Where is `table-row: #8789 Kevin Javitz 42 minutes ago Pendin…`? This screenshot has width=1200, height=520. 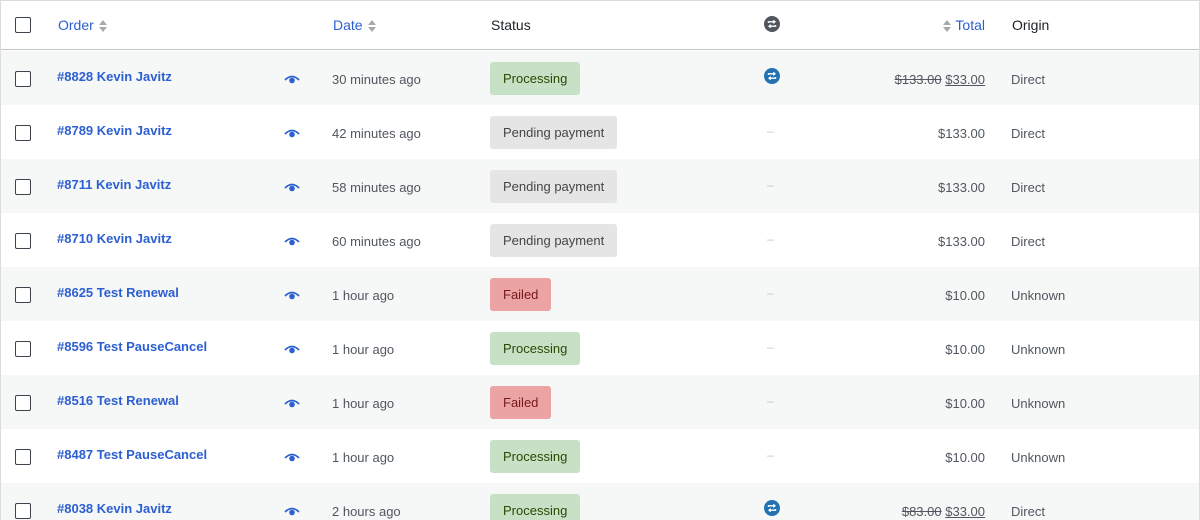
table-row: #8789 Kevin Javitz 42 minutes ago Pendin… is located at coordinates (600, 132).